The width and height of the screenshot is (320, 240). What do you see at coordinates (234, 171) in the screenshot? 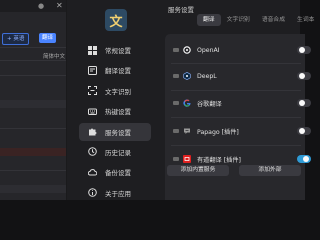
I see `service-actions: 添加内置服务 添加外部` at bounding box center [234, 171].